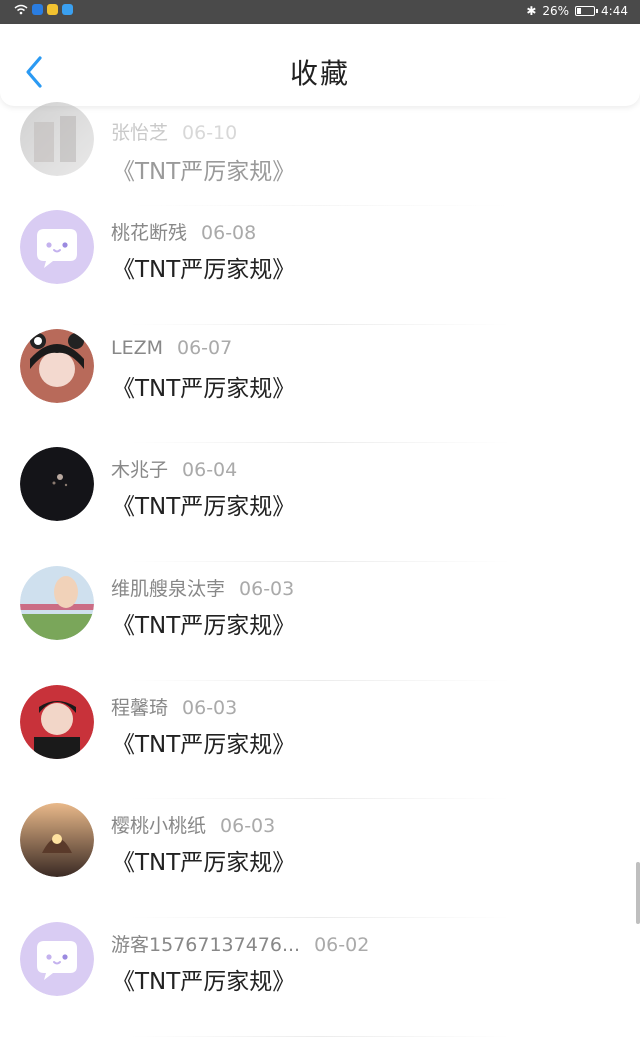 The height and width of the screenshot is (1037, 640). Describe the element at coordinates (638, 893) in the screenshot. I see `scrollbar` at that location.